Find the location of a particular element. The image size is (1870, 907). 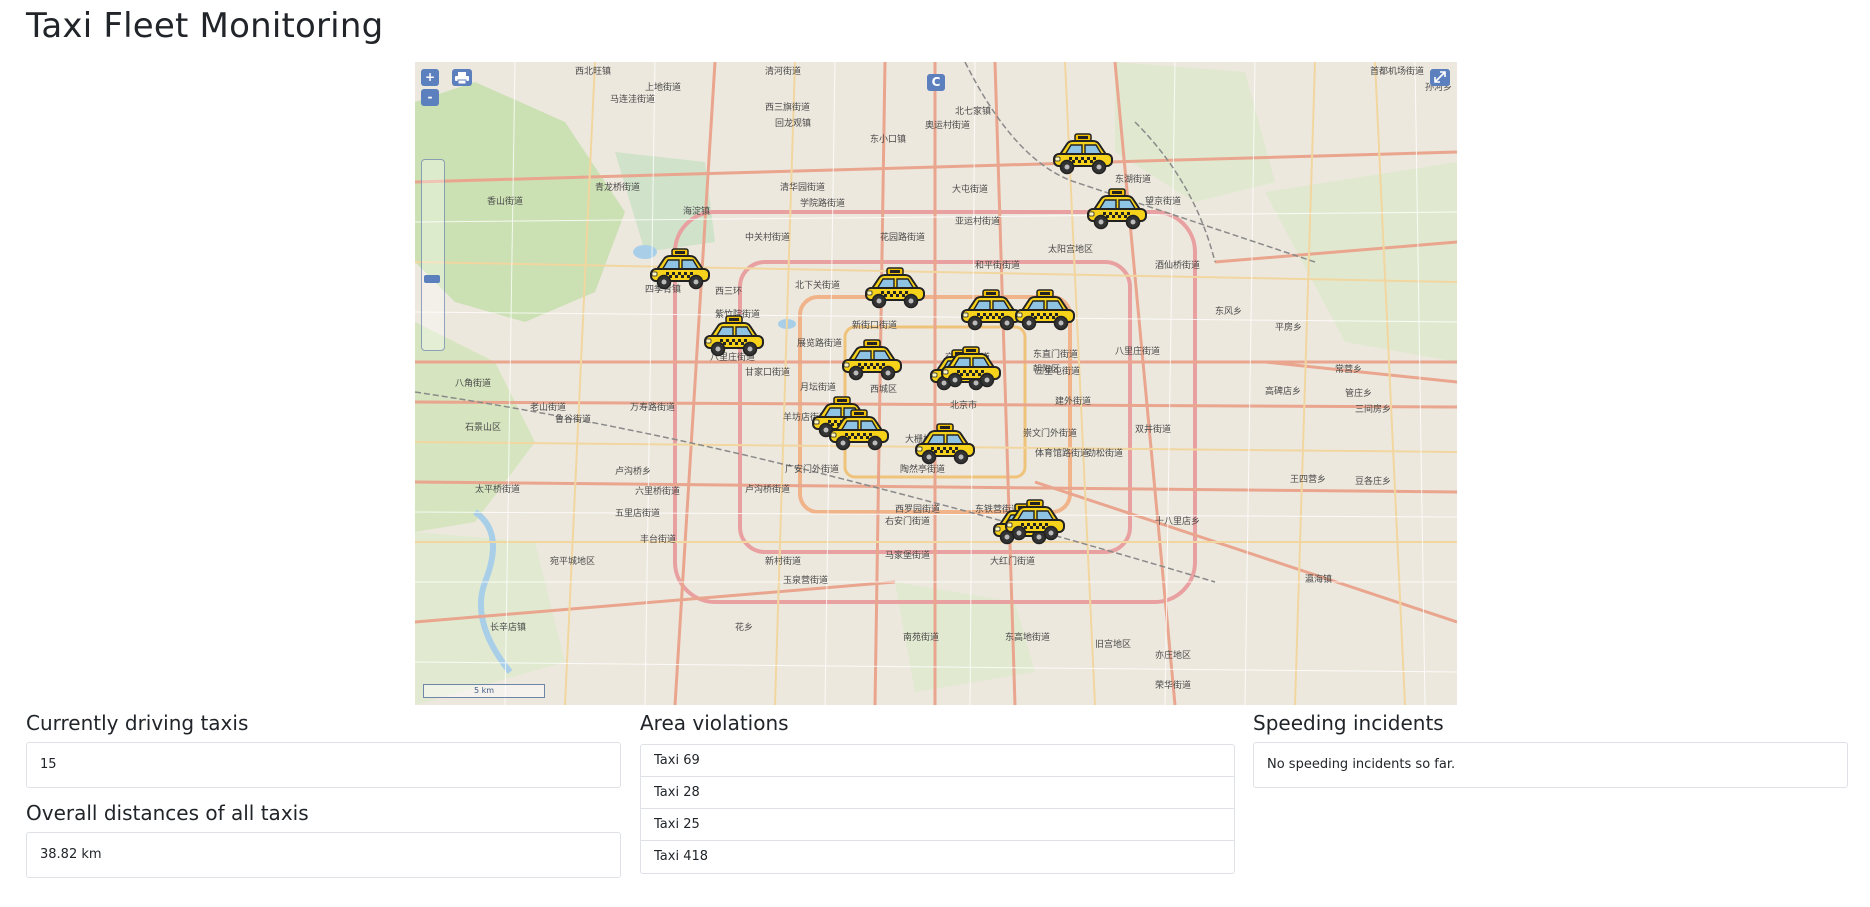

map-place-label: 体育馆路街道 is located at coordinates (1062, 453).